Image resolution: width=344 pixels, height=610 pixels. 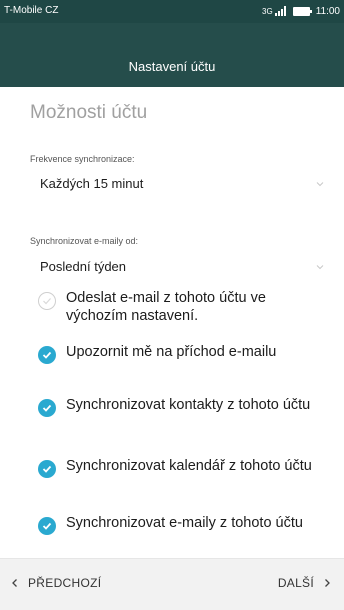 I want to click on next-button: DALŠÍ, so click(x=305, y=583).